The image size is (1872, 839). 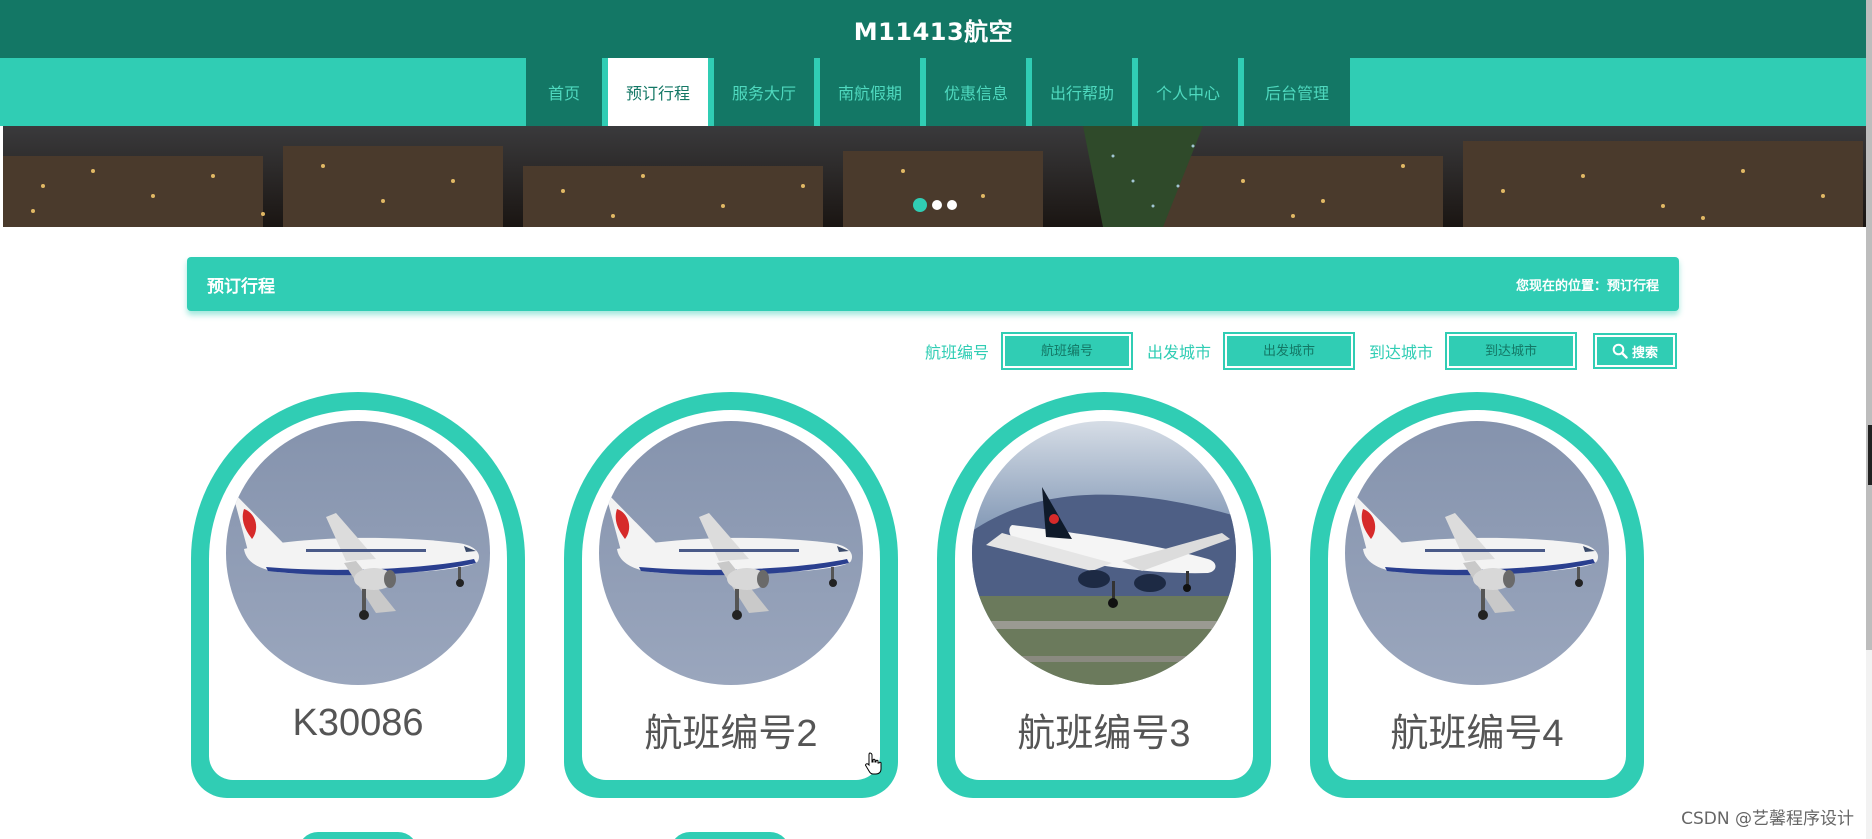 What do you see at coordinates (1188, 92) in the screenshot?
I see `nav-item-user-center: 个人中心` at bounding box center [1188, 92].